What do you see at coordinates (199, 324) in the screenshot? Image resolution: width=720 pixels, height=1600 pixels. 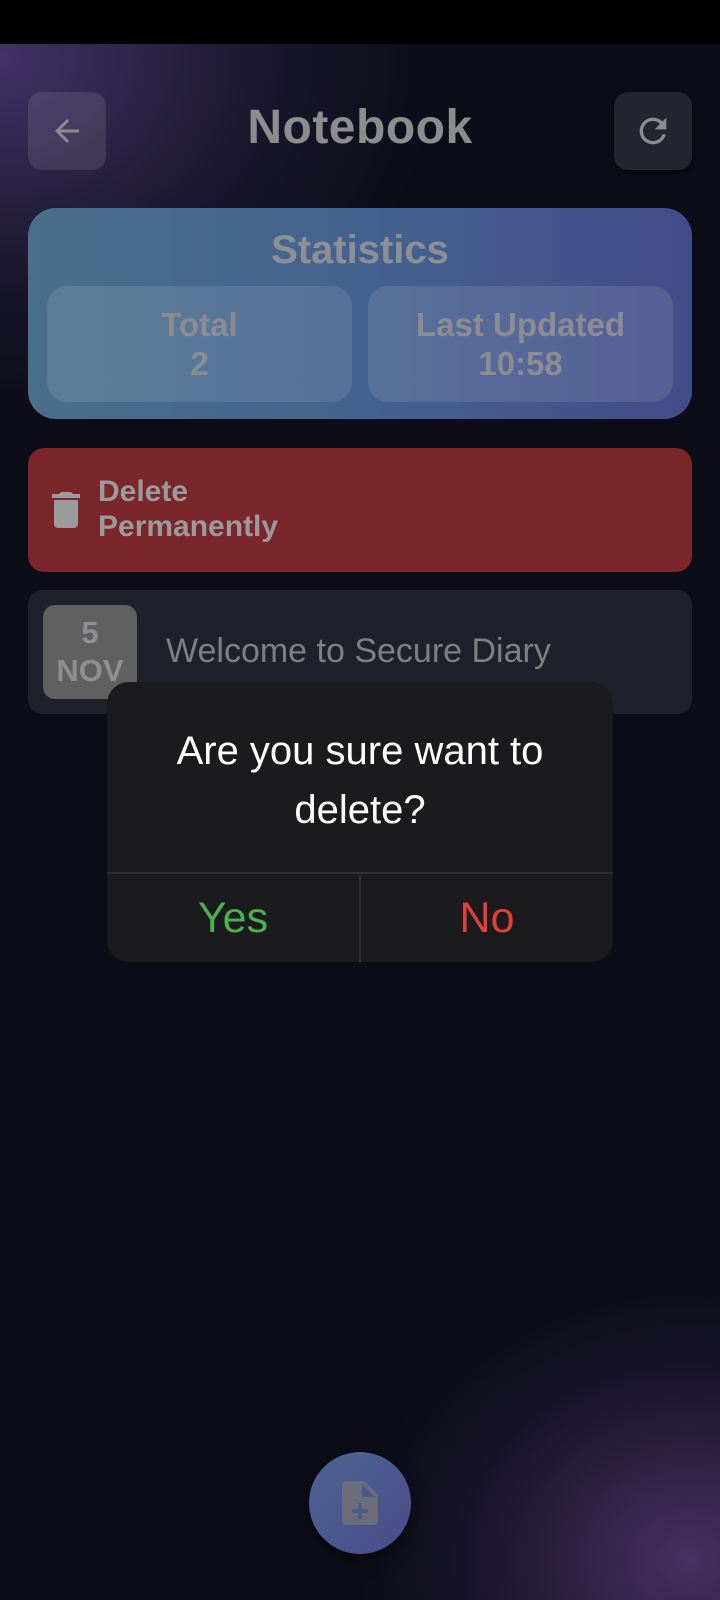 I see `total-label: Total` at bounding box center [199, 324].